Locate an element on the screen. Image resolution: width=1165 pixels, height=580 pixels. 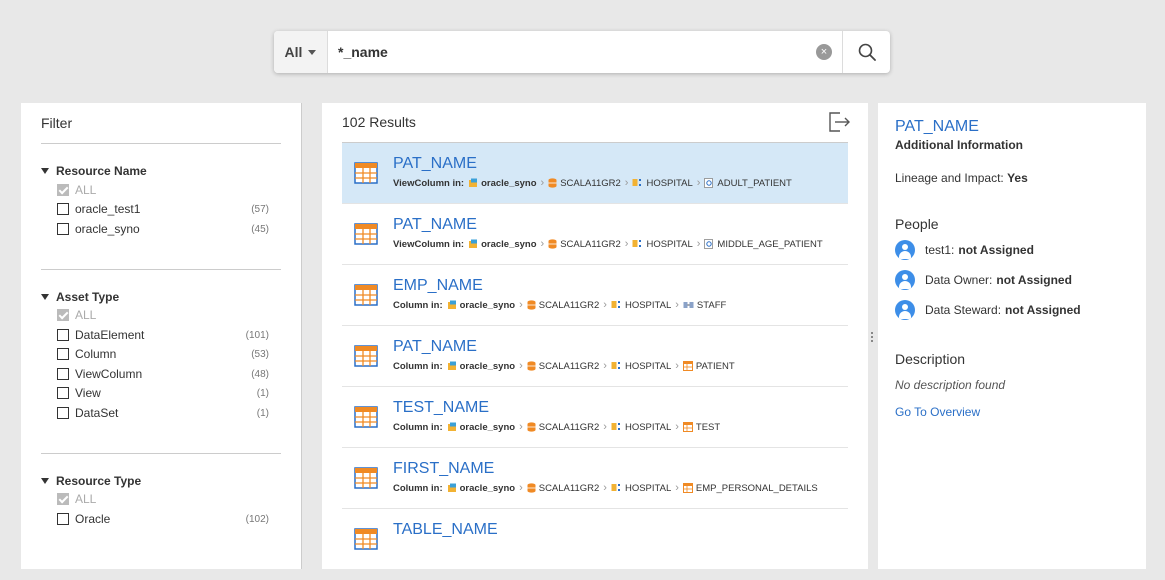
table-column-icon is located at coordinates (366, 175).